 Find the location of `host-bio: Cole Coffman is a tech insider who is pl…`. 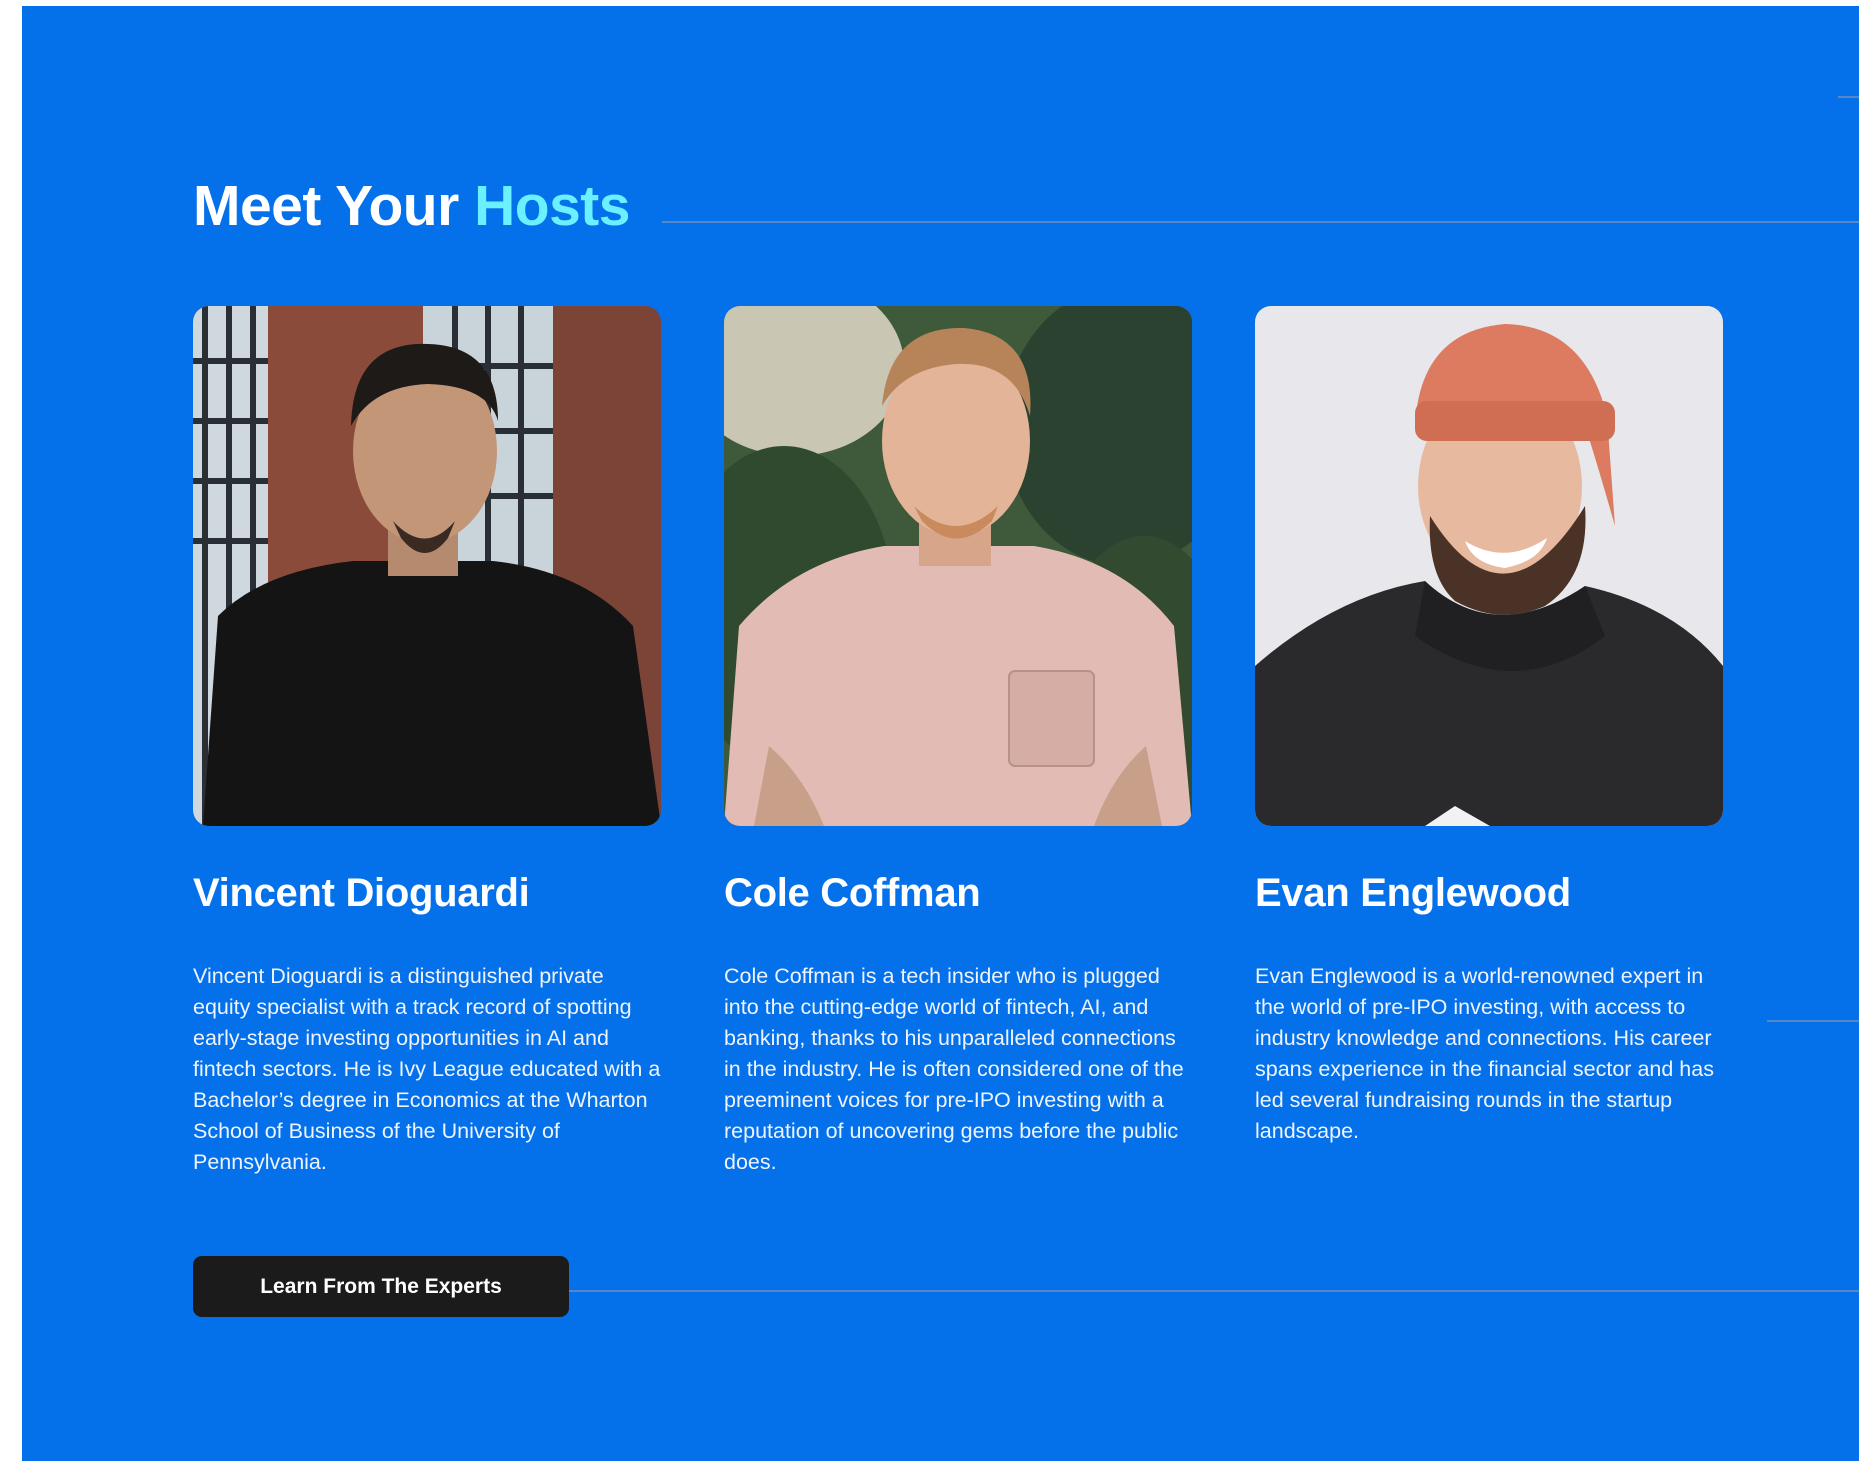

host-bio: Cole Coffman is a tech insider who is pl… is located at coordinates (954, 1069).